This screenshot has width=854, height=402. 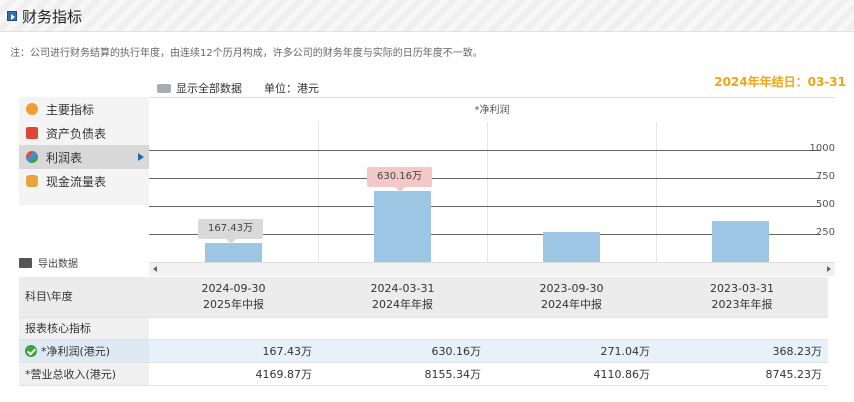 What do you see at coordinates (742, 297) in the screenshot?
I see `column-header: 2023-03-31 2023年年报` at bounding box center [742, 297].